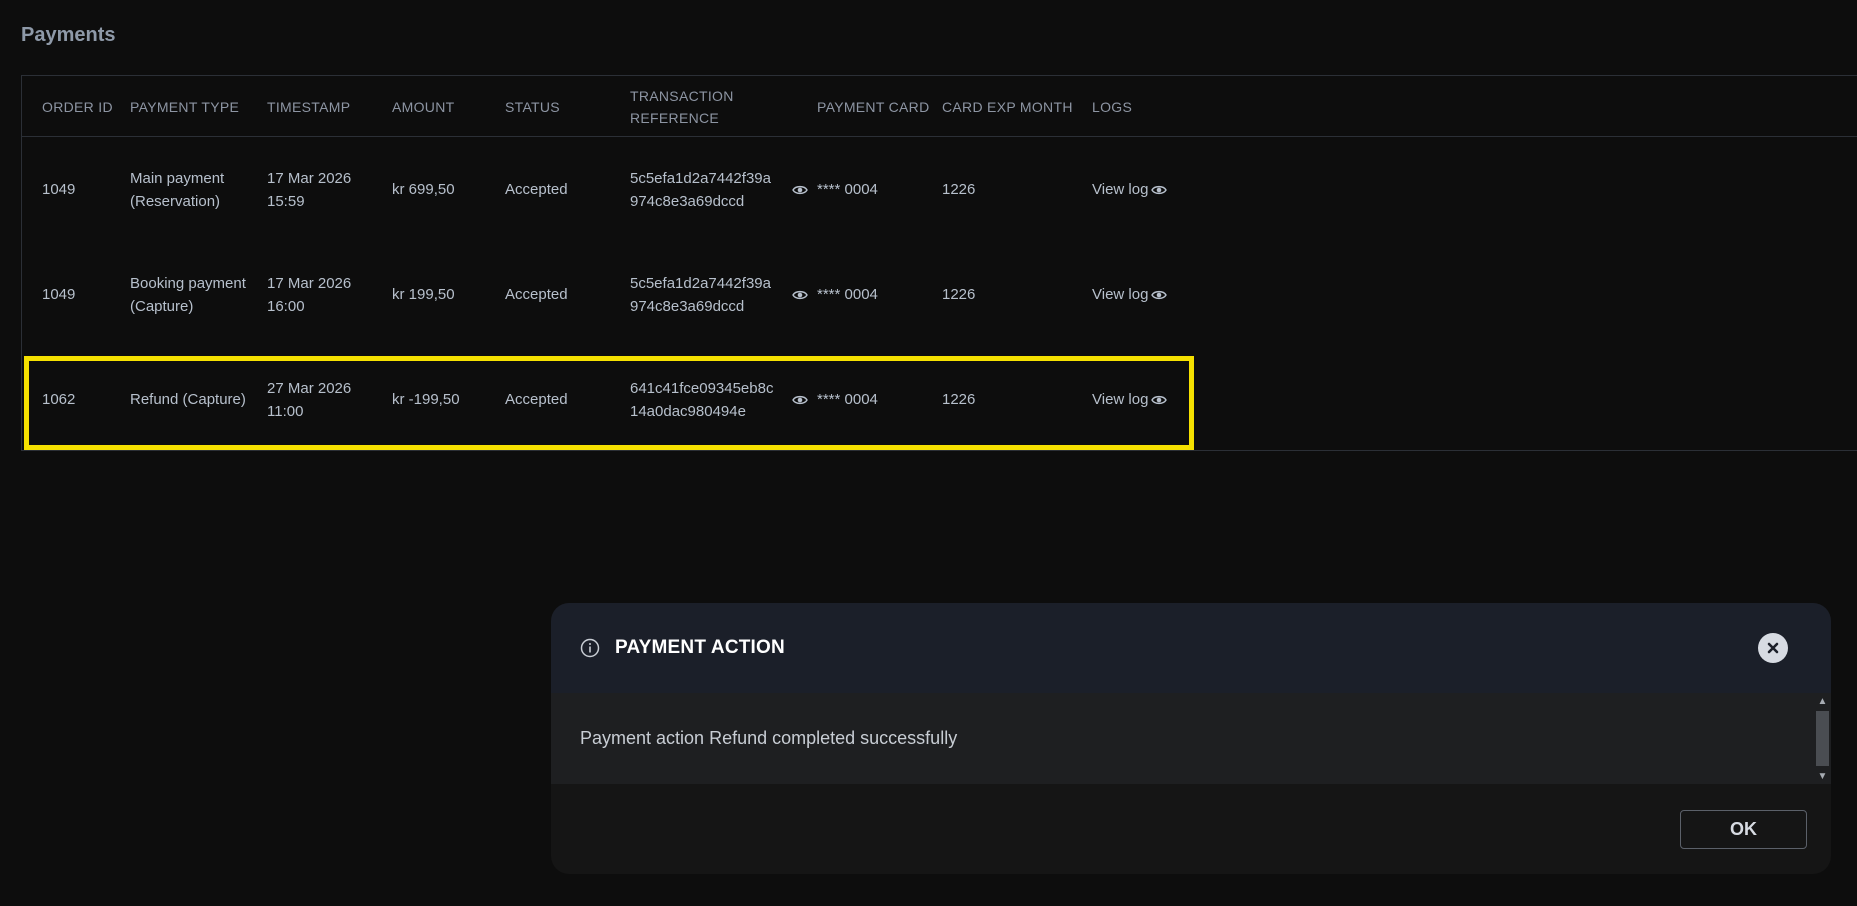 The image size is (1857, 906). Describe the element at coordinates (1822, 776) in the screenshot. I see `scroll-down-arrow-icon: ▼` at that location.